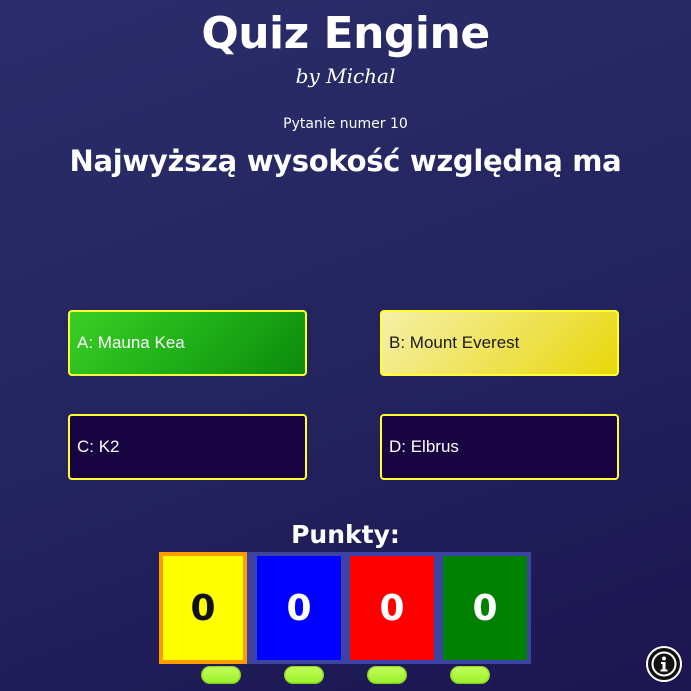  What do you see at coordinates (424, 446) in the screenshot?
I see `answer-d-label: D: Elbrus` at bounding box center [424, 446].